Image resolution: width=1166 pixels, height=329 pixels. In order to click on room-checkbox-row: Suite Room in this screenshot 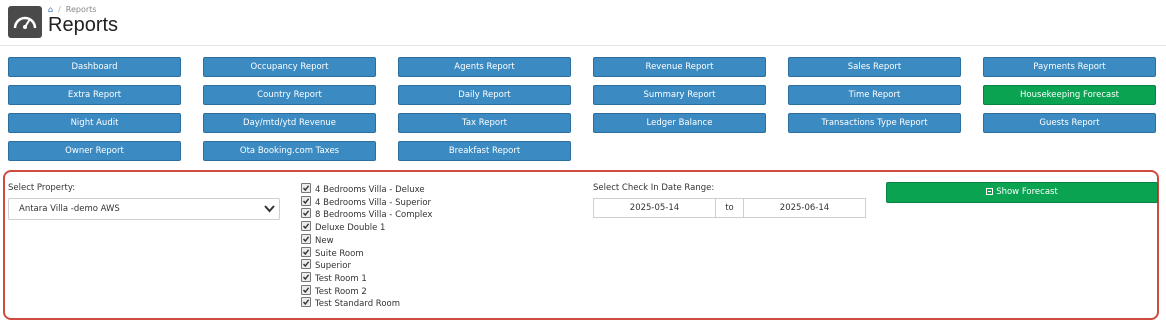, I will do `click(332, 252)`.